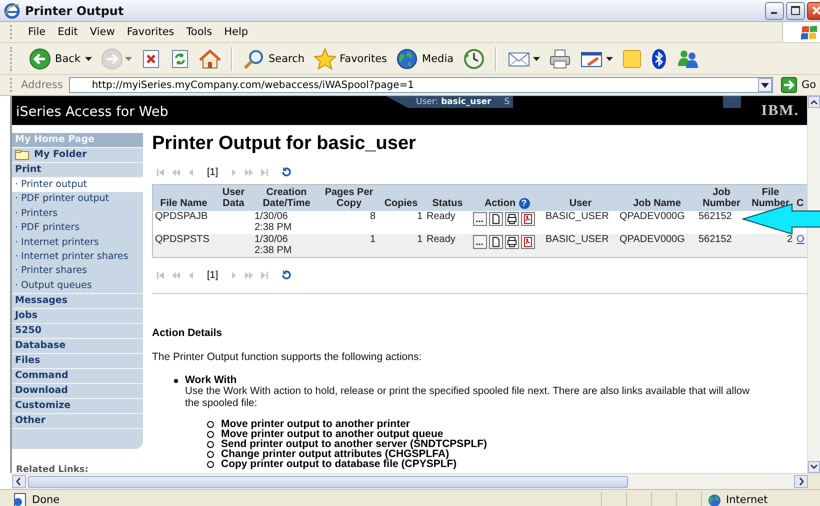 Image resolution: width=820 pixels, height=506 pixels. Describe the element at coordinates (77, 243) in the screenshot. I see `sidebar-link: · Internet printers` at that location.